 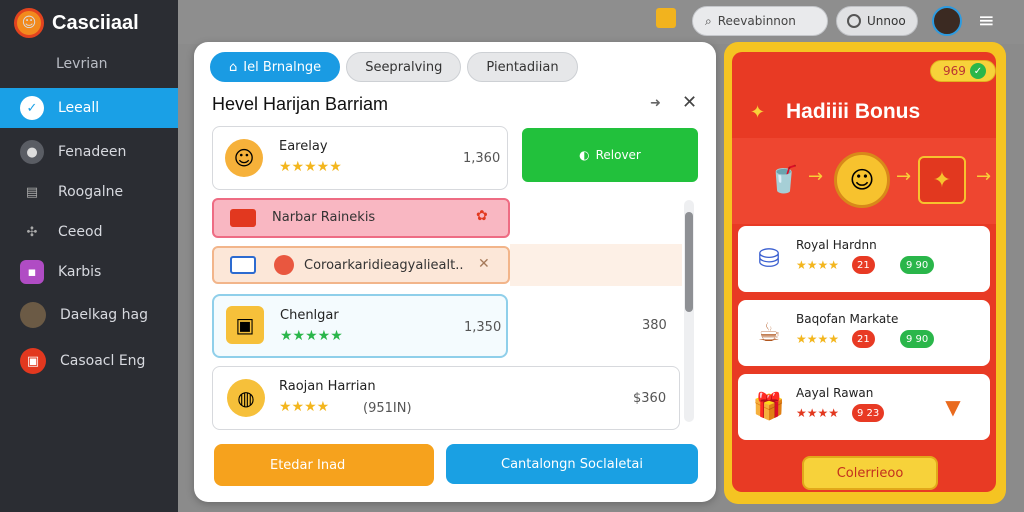 I want to click on avatar-icon, so click(x=284, y=265).